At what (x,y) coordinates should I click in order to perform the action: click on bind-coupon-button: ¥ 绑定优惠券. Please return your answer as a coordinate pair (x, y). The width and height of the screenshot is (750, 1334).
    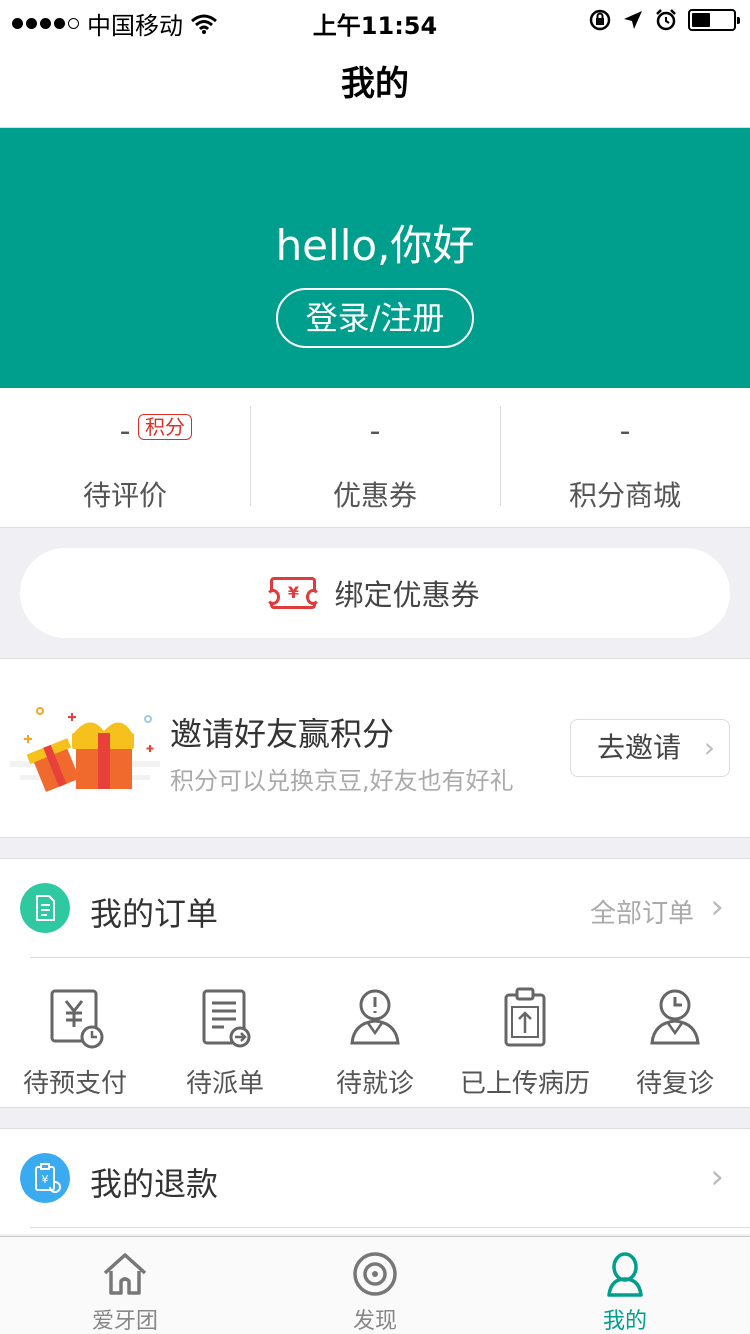
    Looking at the image, I should click on (375, 593).